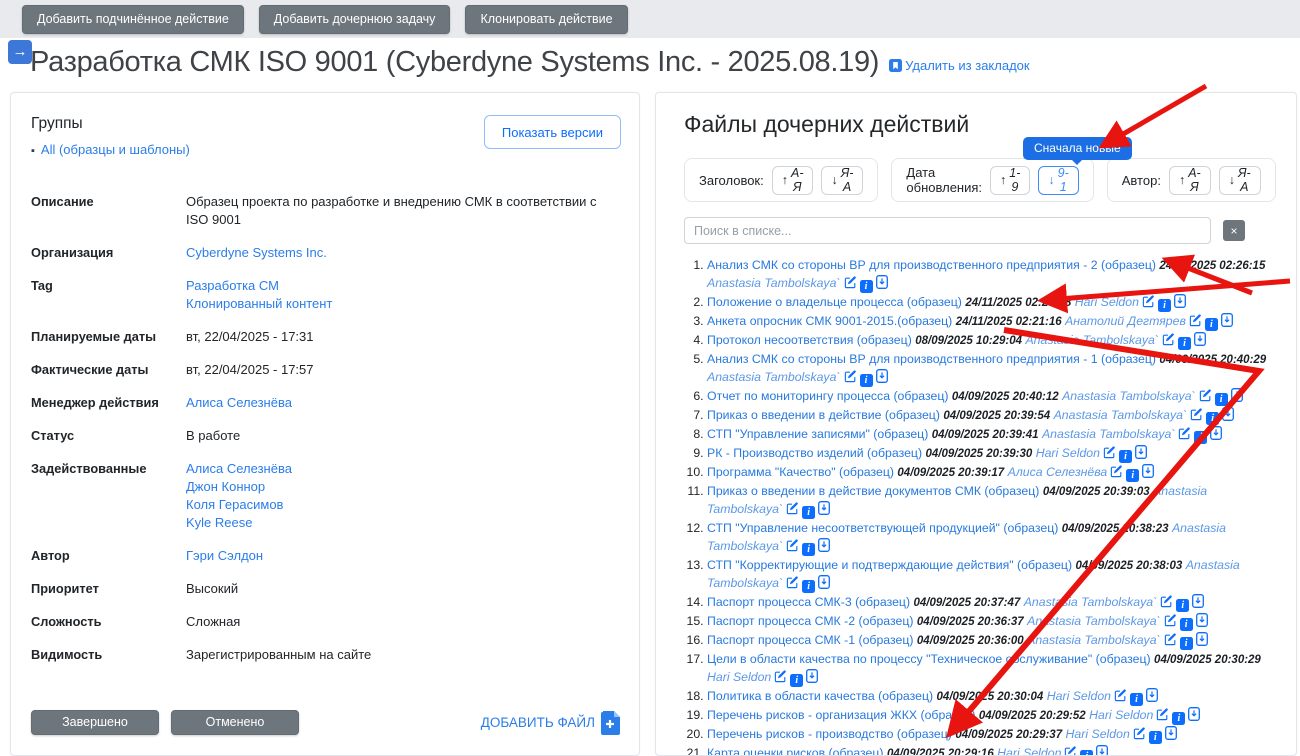  Describe the element at coordinates (814, 453) in the screenshot. I see `file-title-link: РК - Производство изделий (образец)` at that location.